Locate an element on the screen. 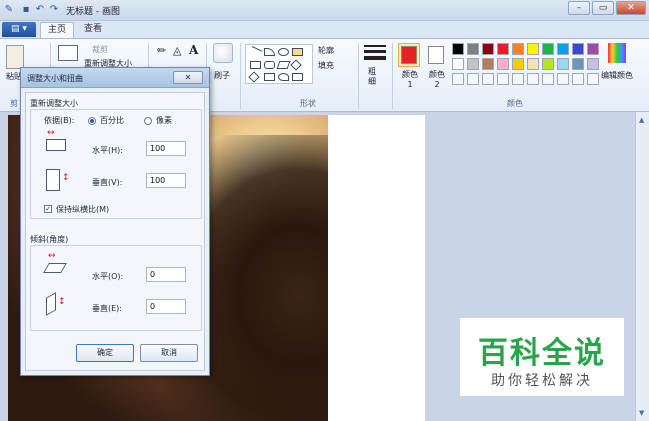 The height and width of the screenshot is (421, 649). keep-ratio-label: 保持纵横比(M) is located at coordinates (82, 209).